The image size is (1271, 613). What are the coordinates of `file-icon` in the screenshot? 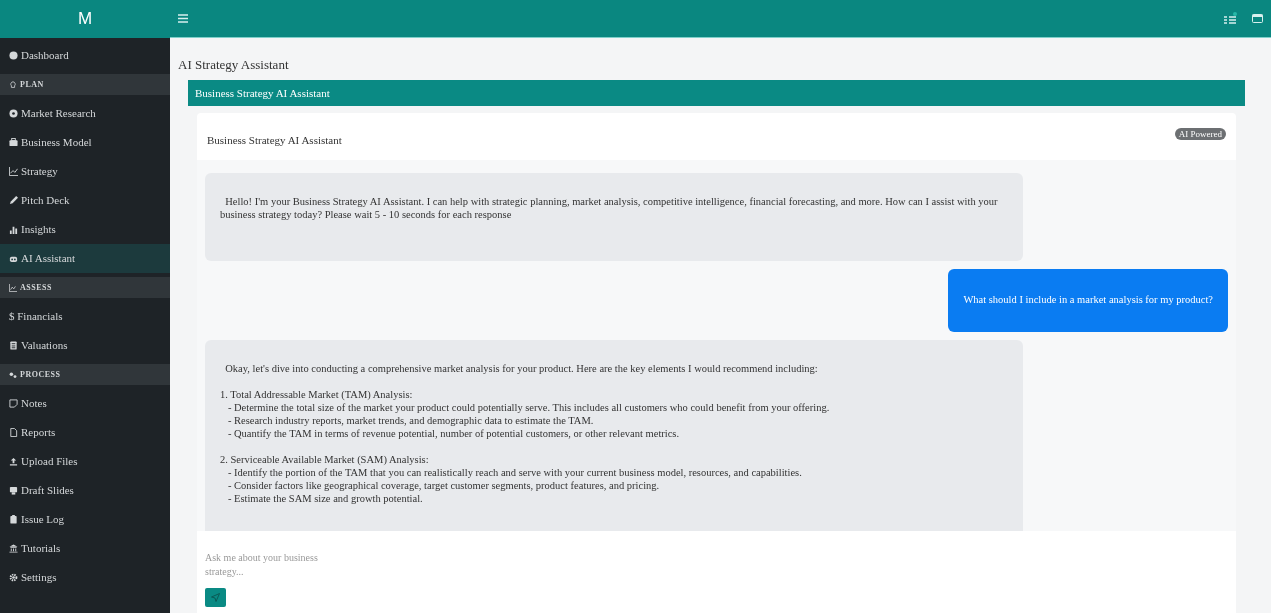 It's located at (13, 432).